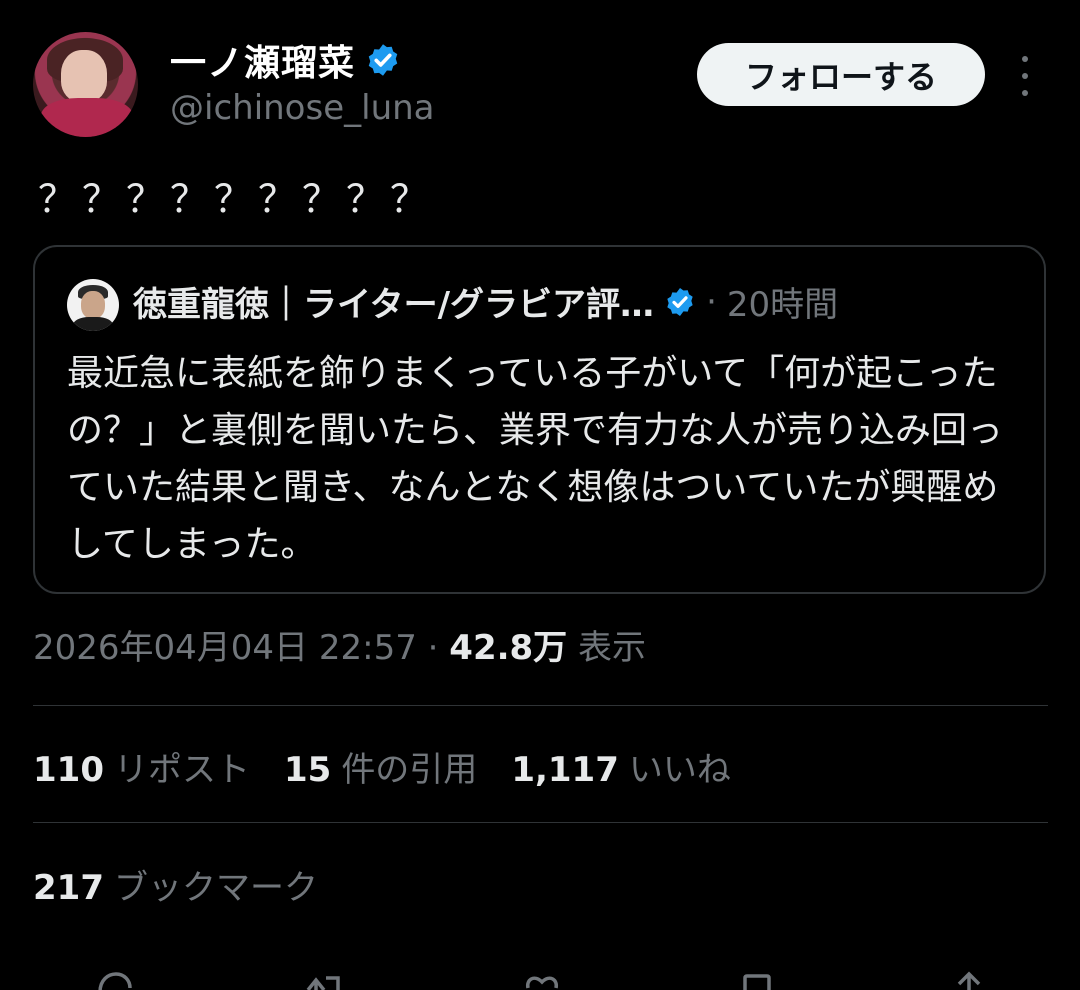 The image size is (1080, 990). I want to click on like-icon, so click(542, 979).